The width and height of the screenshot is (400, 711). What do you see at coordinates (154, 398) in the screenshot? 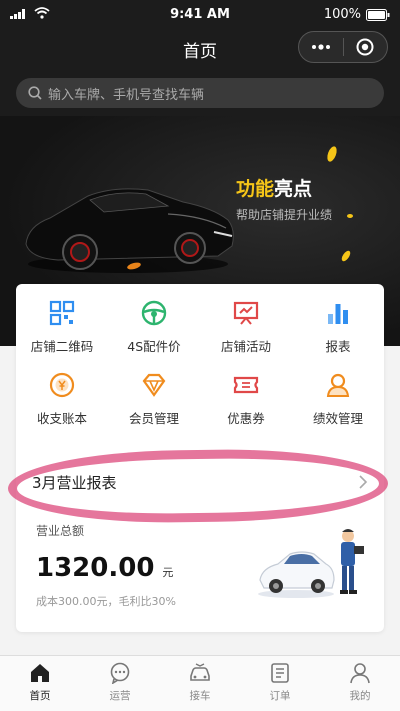
I see `grid-item-member: 会员管理` at bounding box center [154, 398].